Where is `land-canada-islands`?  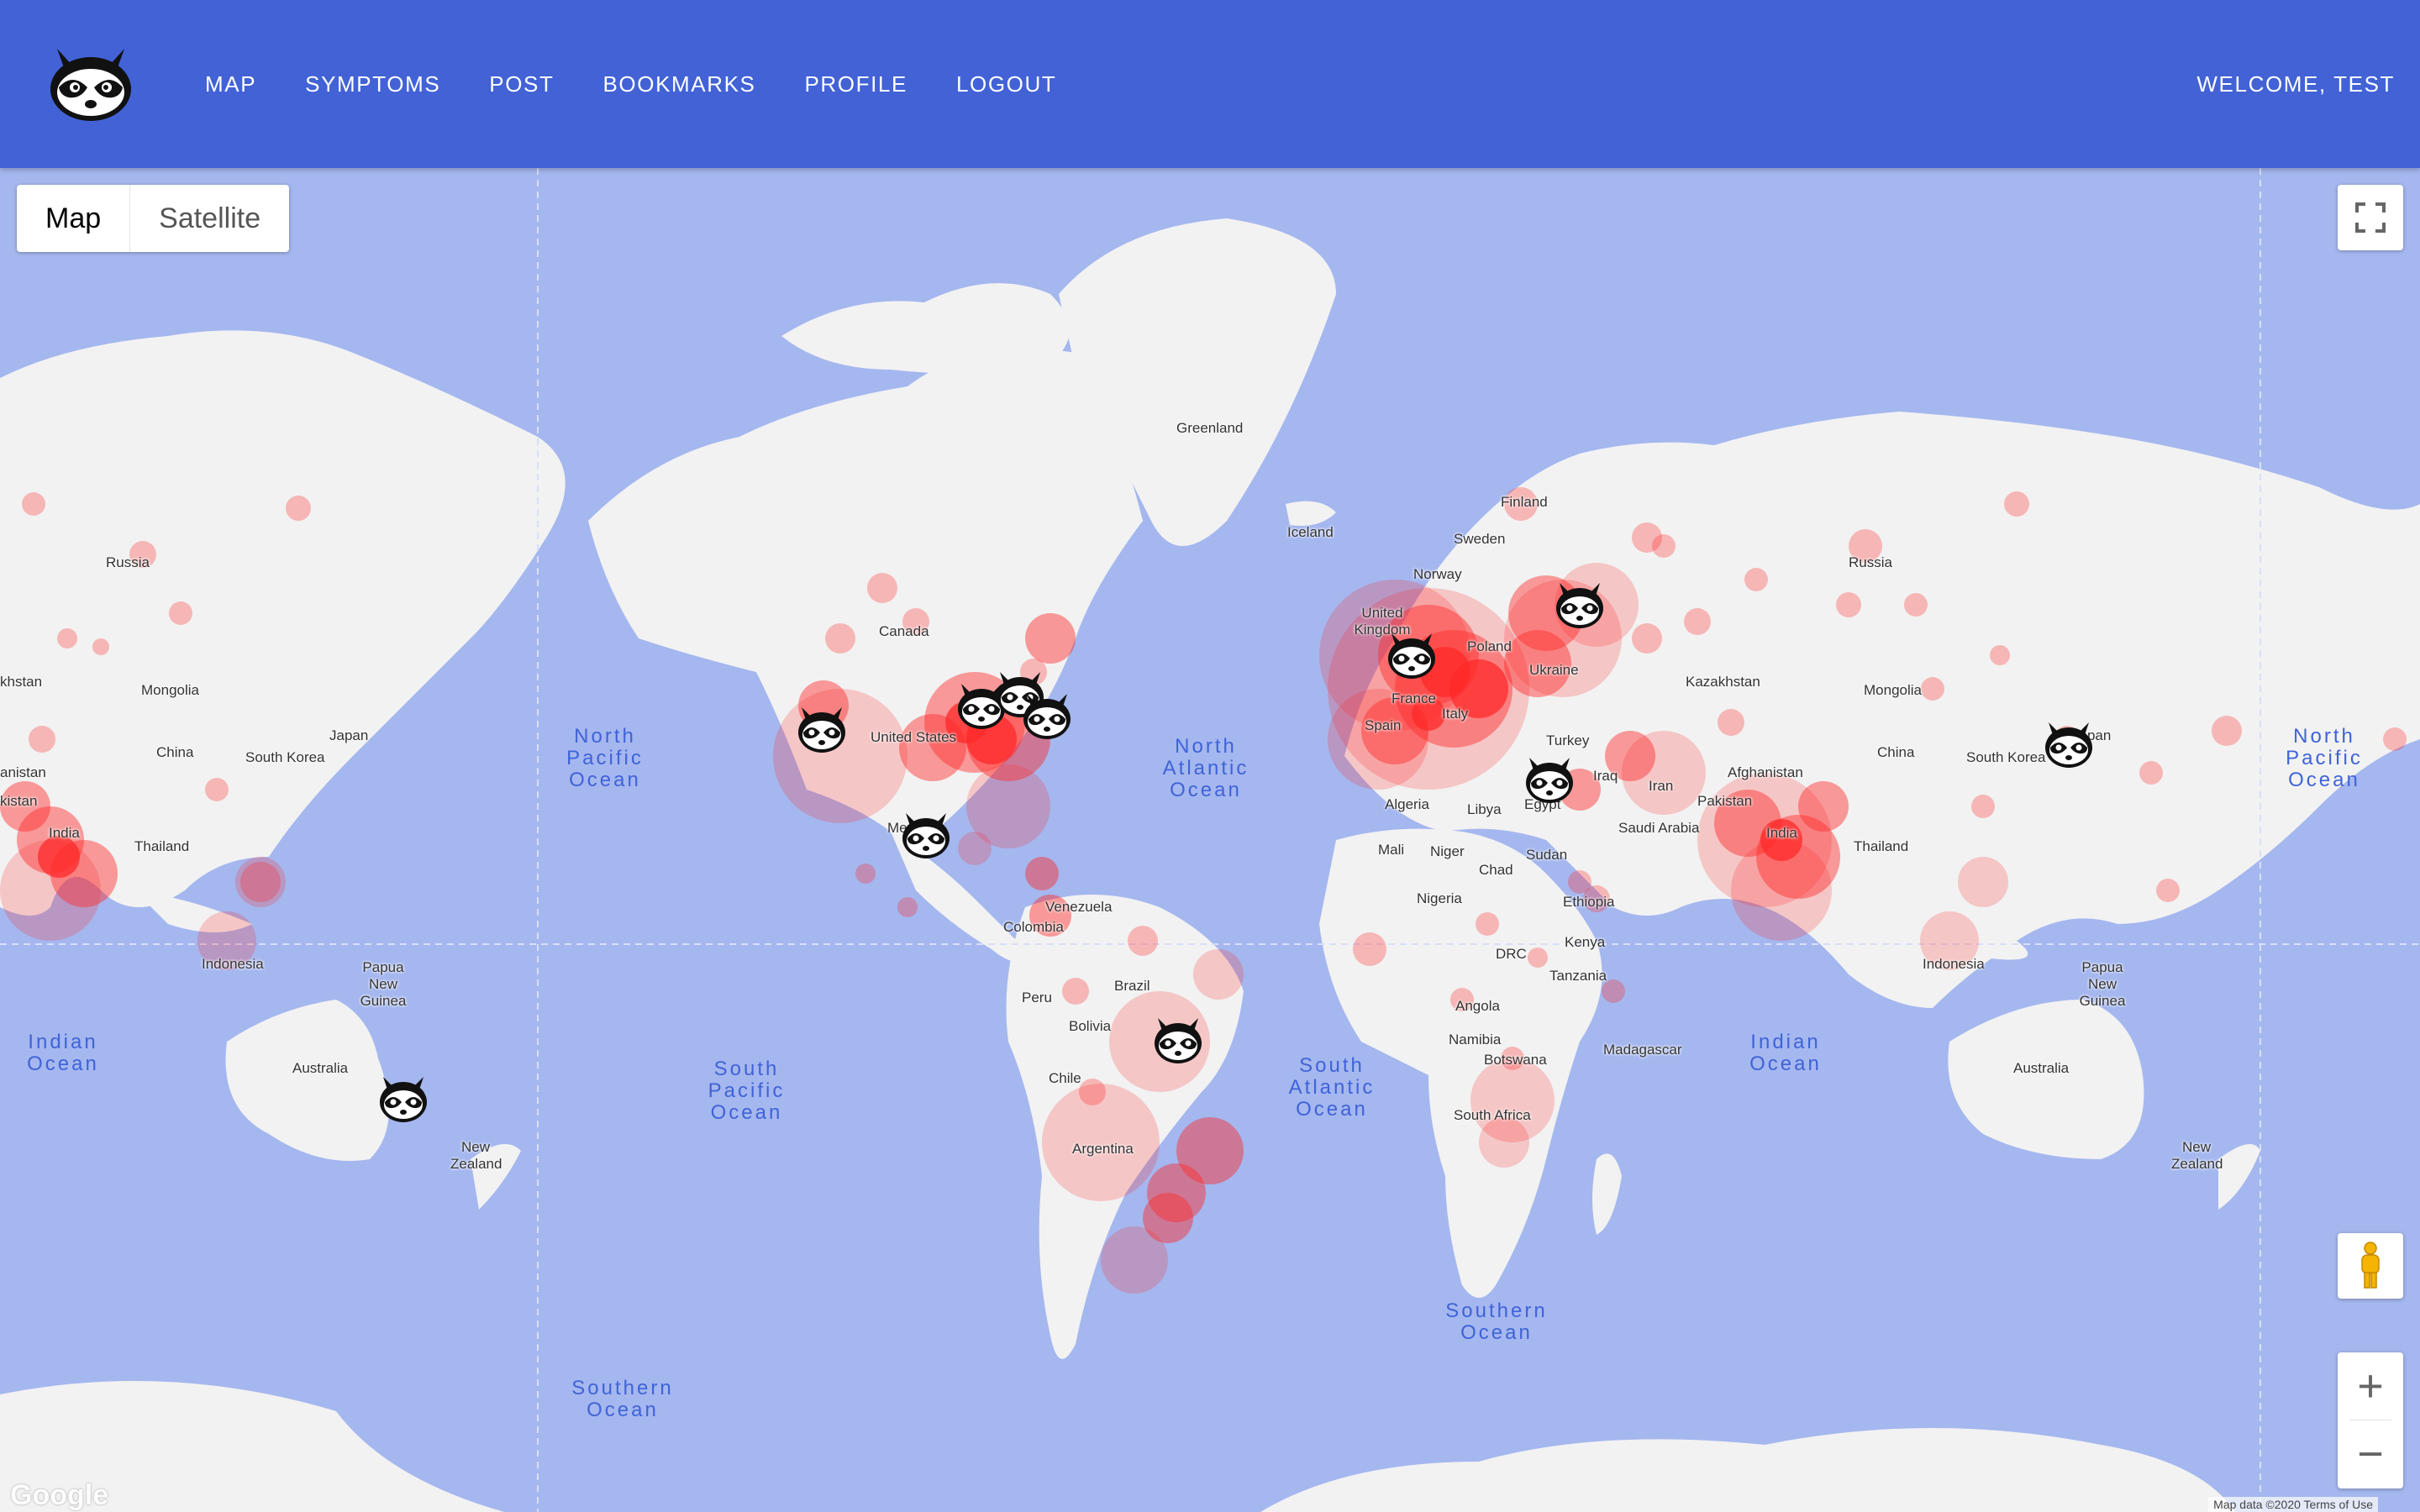
land-canada-islands is located at coordinates (926, 328).